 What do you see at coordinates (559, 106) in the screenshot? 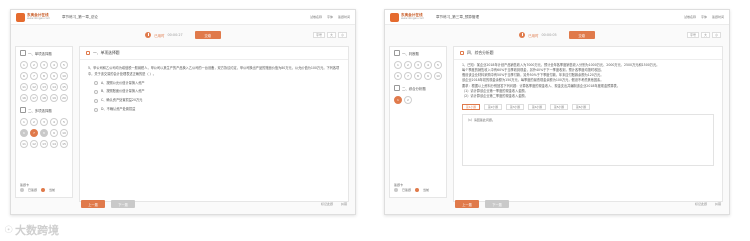
I see `sub-tab: 第5小题` at bounding box center [559, 106].